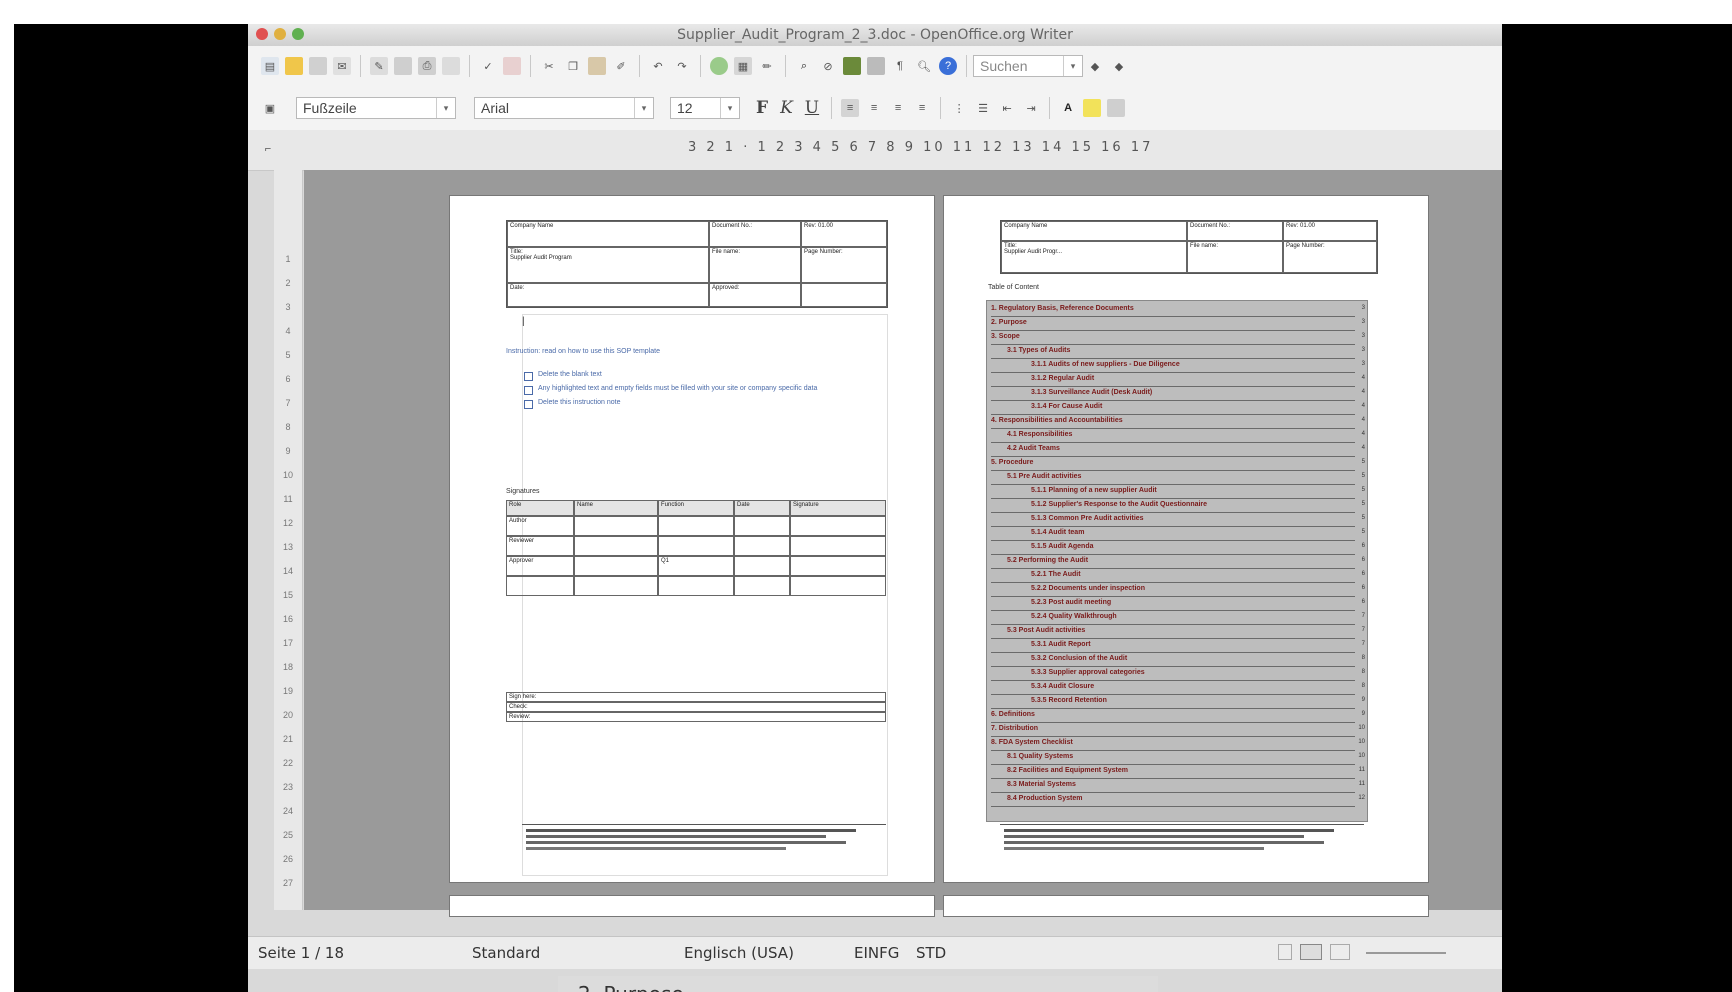 The width and height of the screenshot is (1732, 992). I want to click on font-color-icon: A, so click(1068, 108).